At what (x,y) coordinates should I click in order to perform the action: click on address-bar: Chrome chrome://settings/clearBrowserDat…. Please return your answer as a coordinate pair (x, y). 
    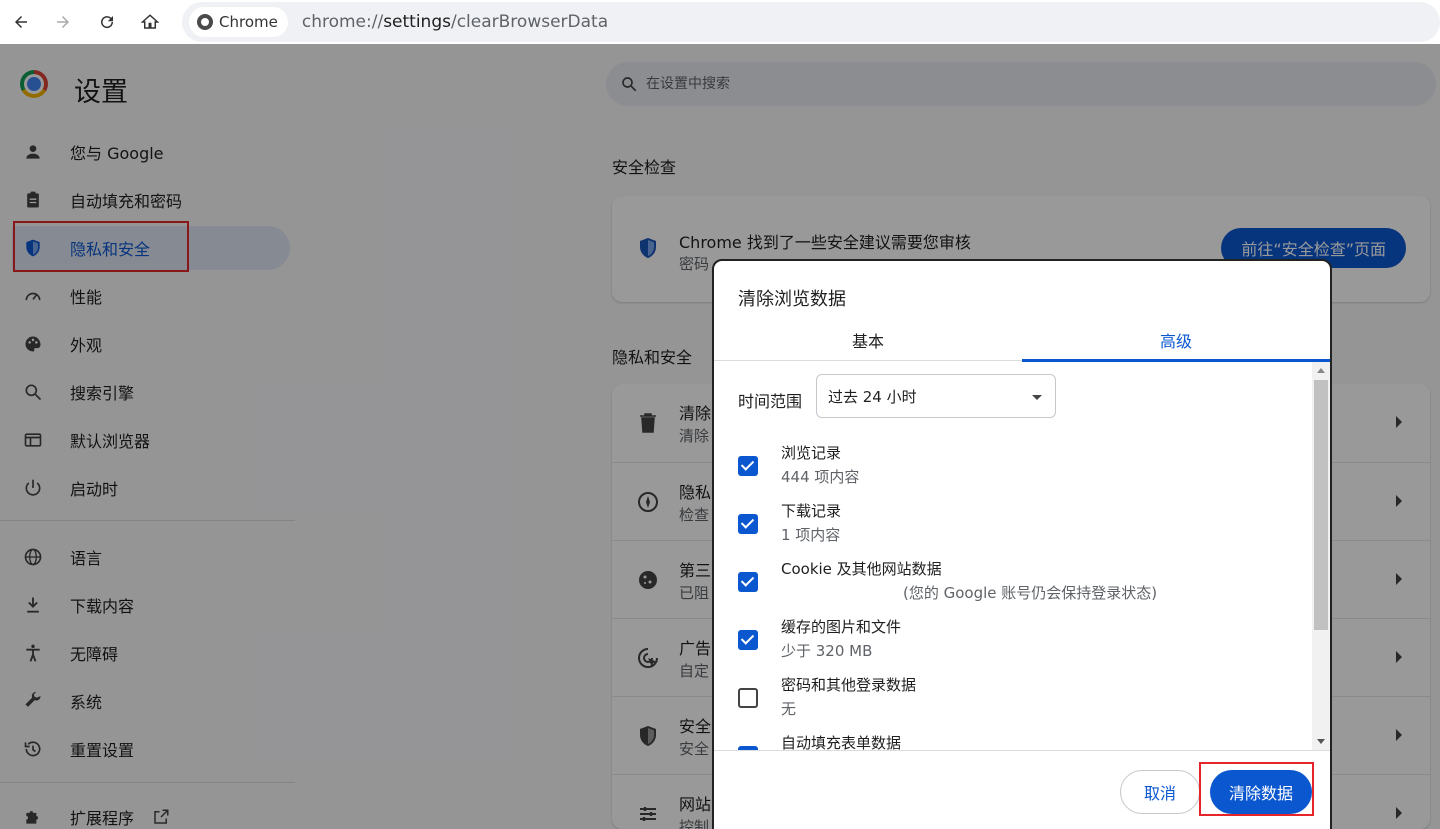
    Looking at the image, I should click on (811, 22).